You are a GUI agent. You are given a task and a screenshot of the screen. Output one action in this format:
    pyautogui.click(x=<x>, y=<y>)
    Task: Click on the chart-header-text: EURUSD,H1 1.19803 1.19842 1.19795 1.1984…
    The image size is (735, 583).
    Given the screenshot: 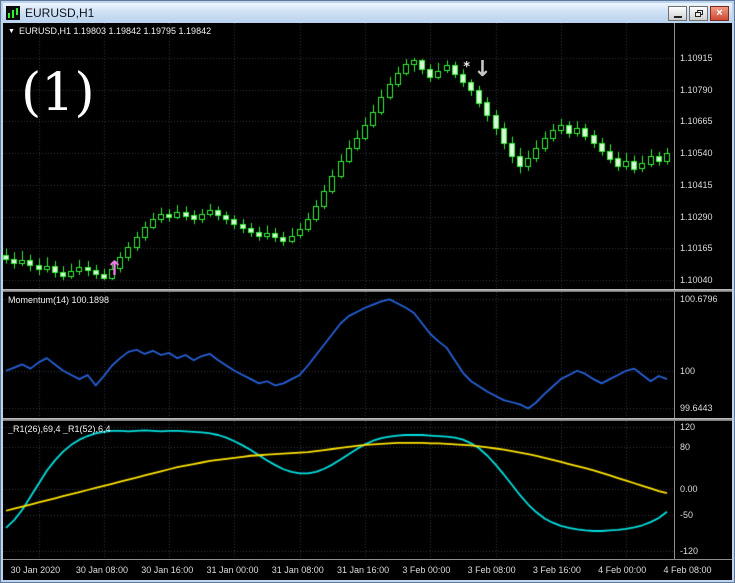 What is the action you would take?
    pyautogui.click(x=115, y=31)
    